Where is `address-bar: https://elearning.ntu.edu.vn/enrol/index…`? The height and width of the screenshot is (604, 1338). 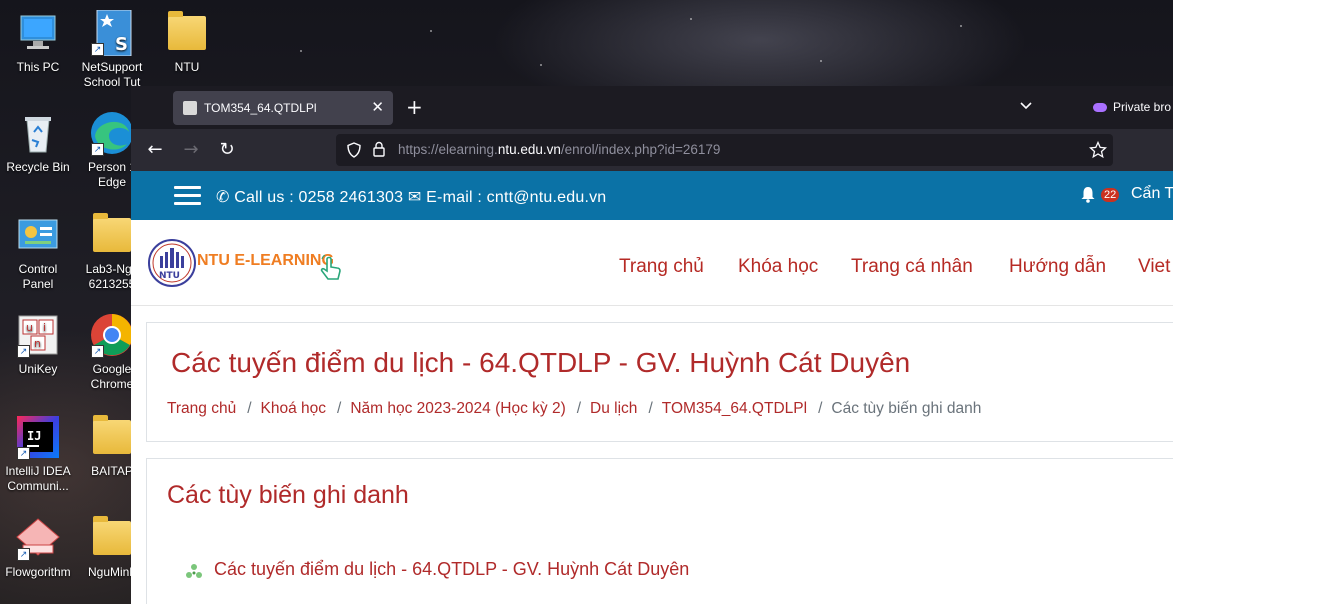 address-bar: https://elearning.ntu.edu.vn/enrol/index… is located at coordinates (724, 150).